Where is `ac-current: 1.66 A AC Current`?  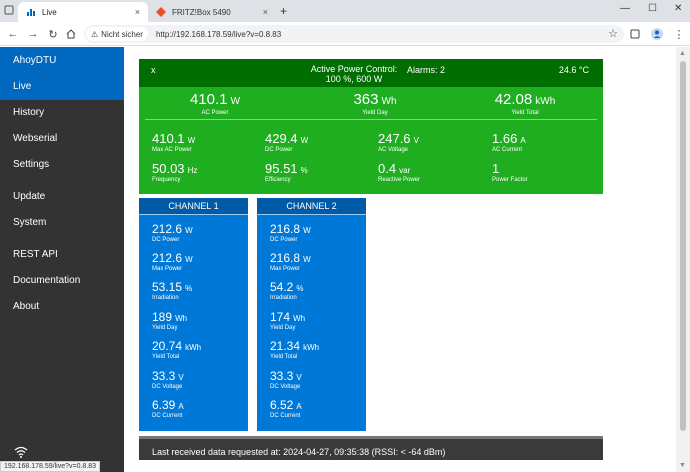
ac-current: 1.66 A AC Current is located at coordinates (509, 142).